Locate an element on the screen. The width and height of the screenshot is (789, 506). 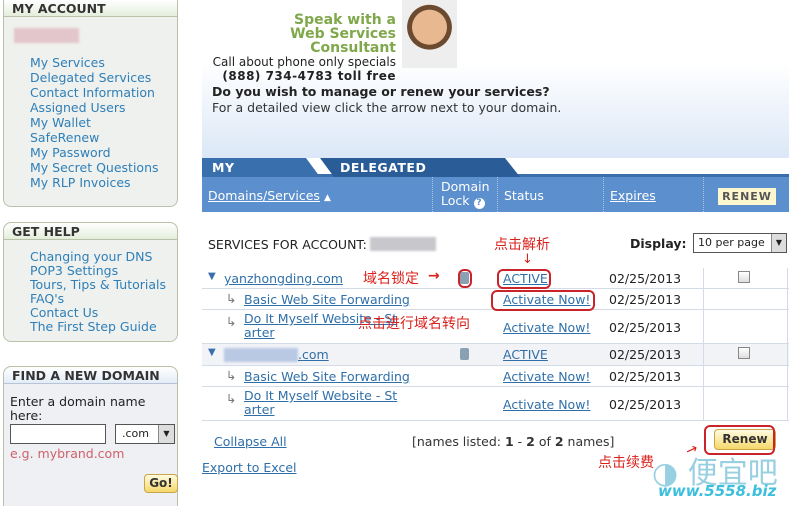
sort-asc-icon: ▲ is located at coordinates (327, 198).